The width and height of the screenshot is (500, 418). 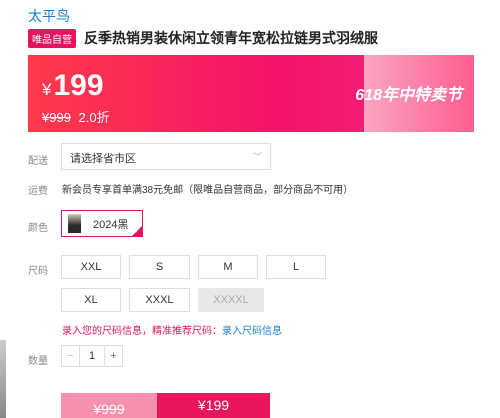 What do you see at coordinates (159, 300) in the screenshot?
I see `size-option-xxxl: XXXL` at bounding box center [159, 300].